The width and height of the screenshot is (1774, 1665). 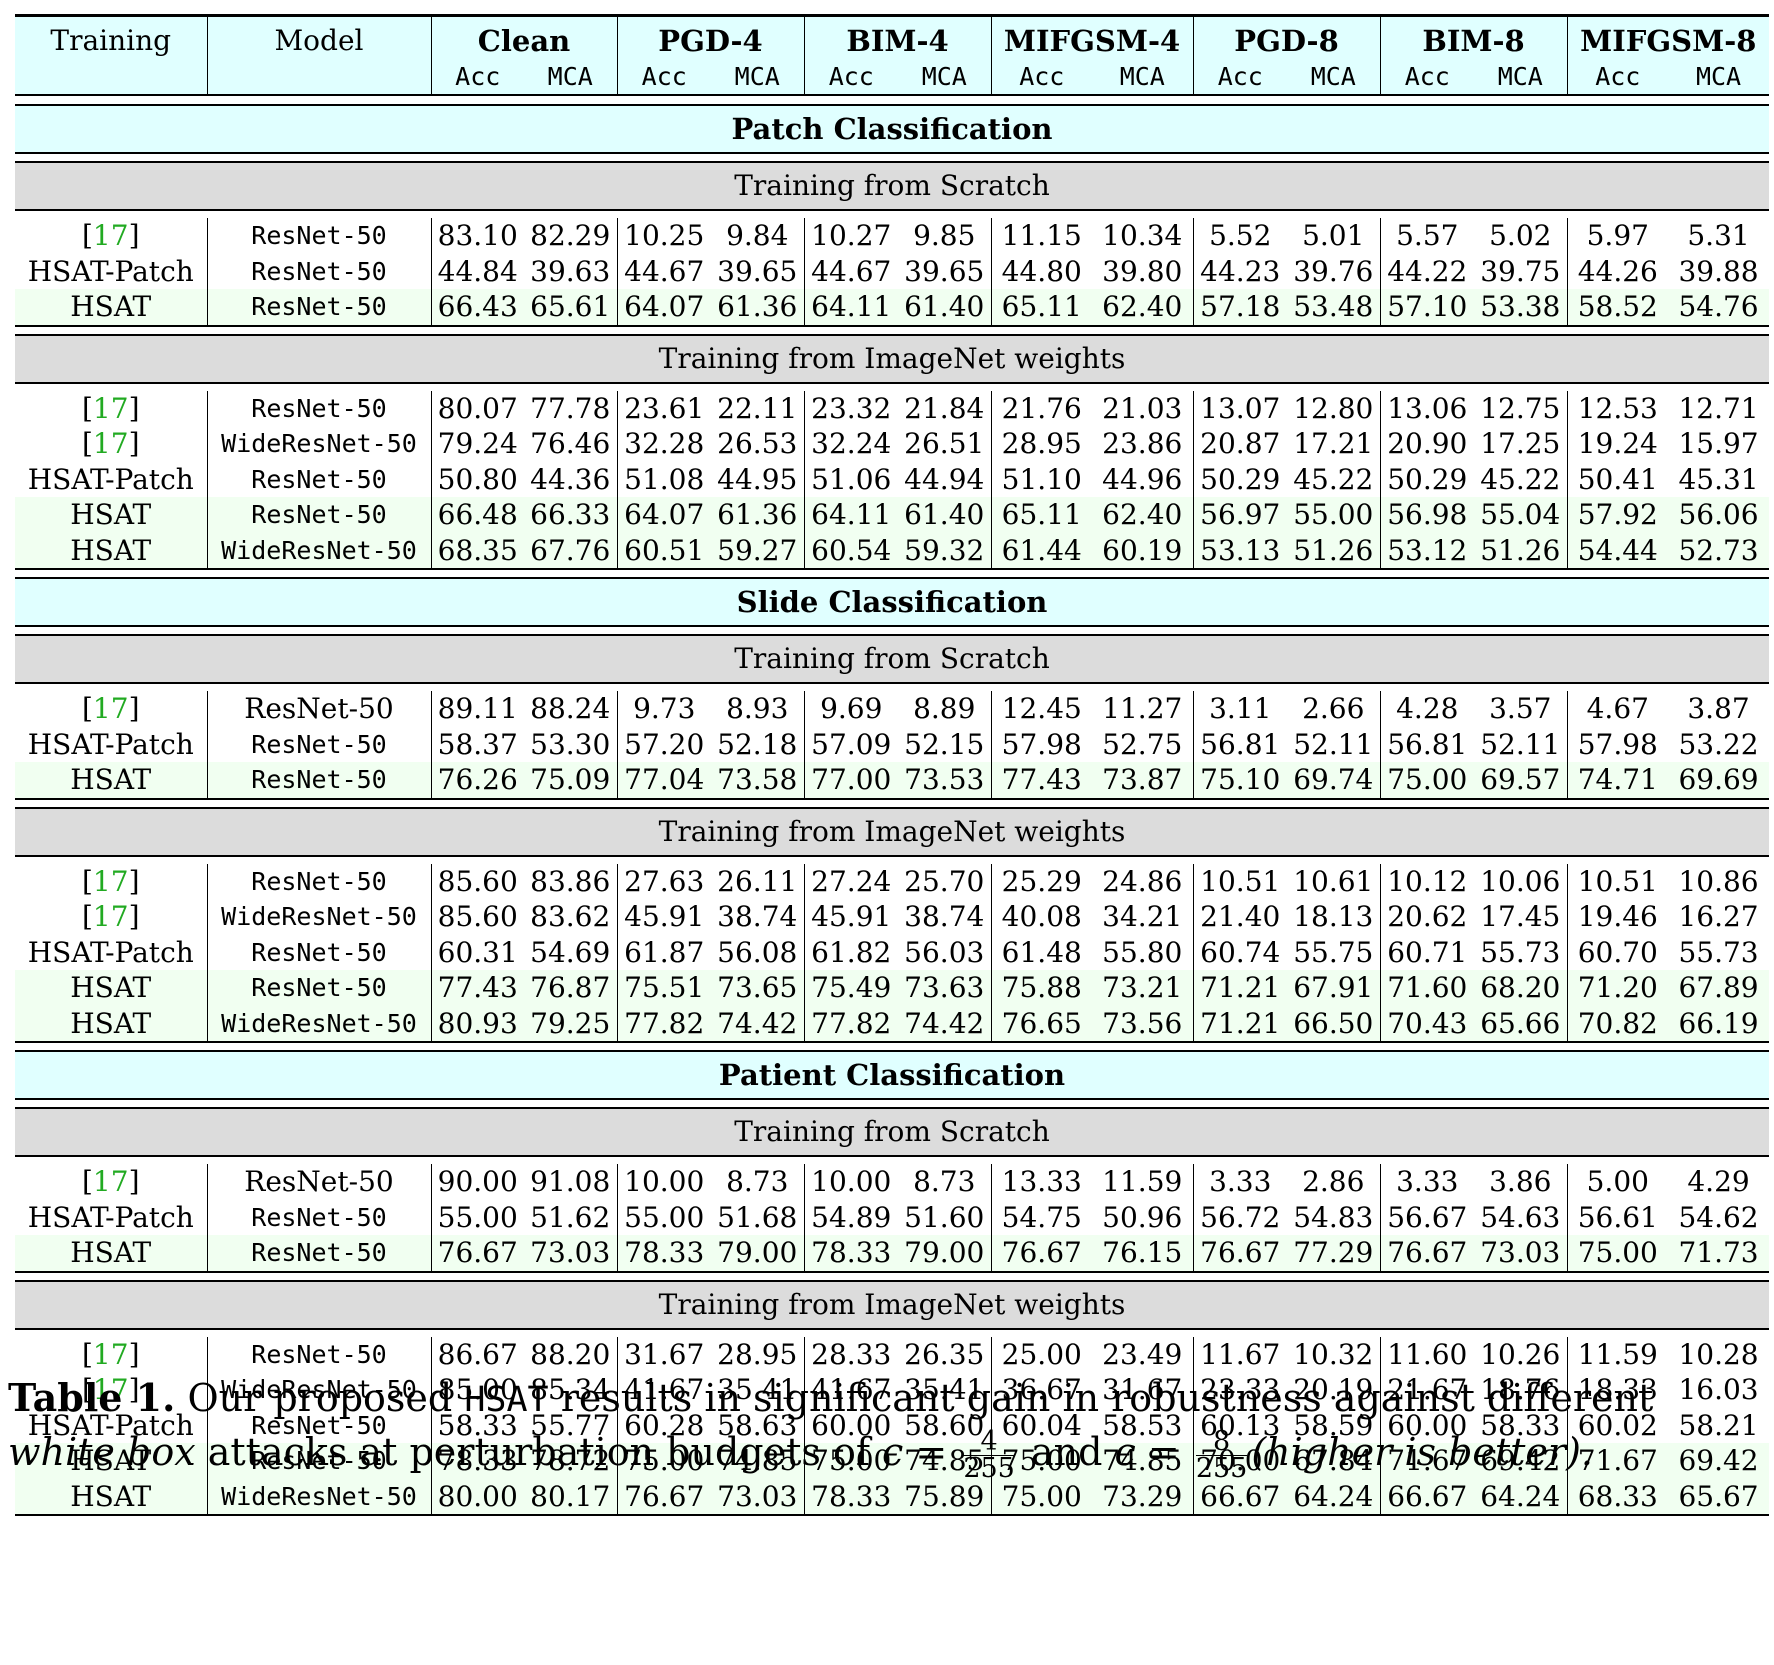 I want to click on header-metric-mca: MCA, so click(x=1143, y=77).